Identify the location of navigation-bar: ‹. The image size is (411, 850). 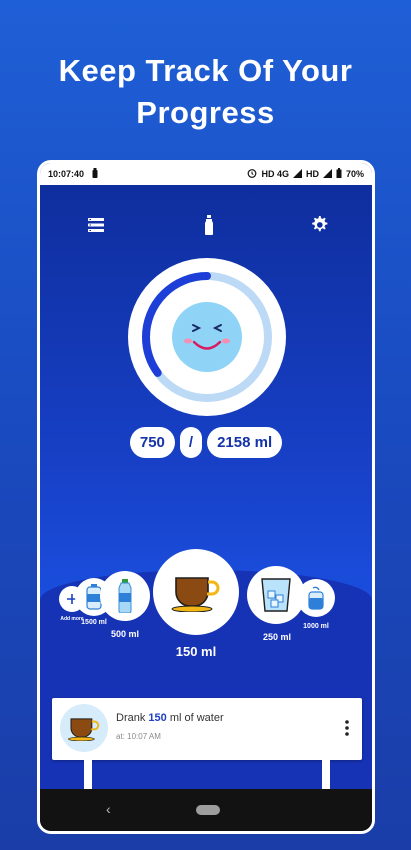
(206, 810).